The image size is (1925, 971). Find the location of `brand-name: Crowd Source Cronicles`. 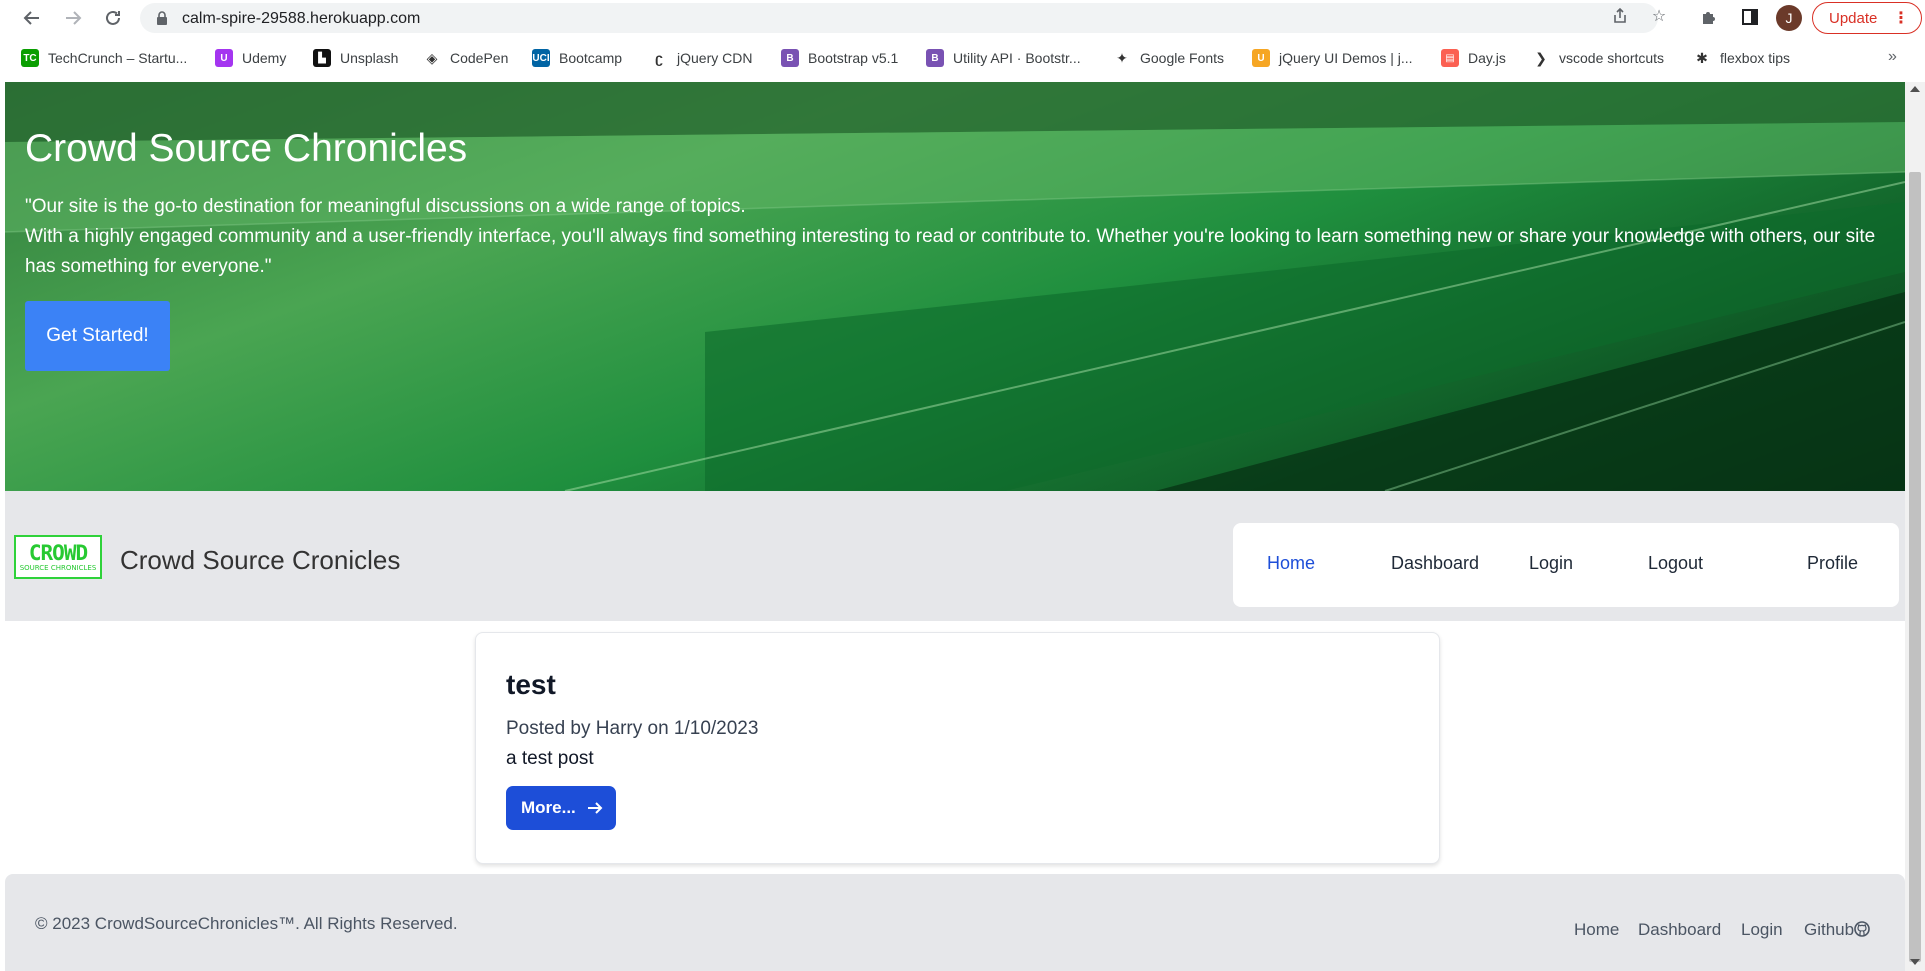

brand-name: Crowd Source Cronicles is located at coordinates (260, 560).